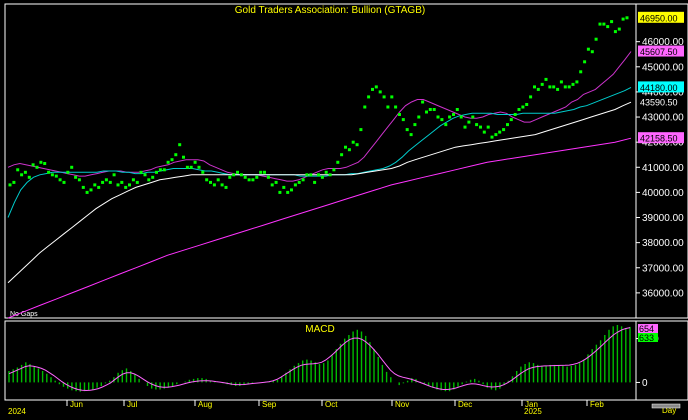 The width and height of the screenshot is (688, 420). I want to click on y-tick-label: 36000.00, so click(663, 293).